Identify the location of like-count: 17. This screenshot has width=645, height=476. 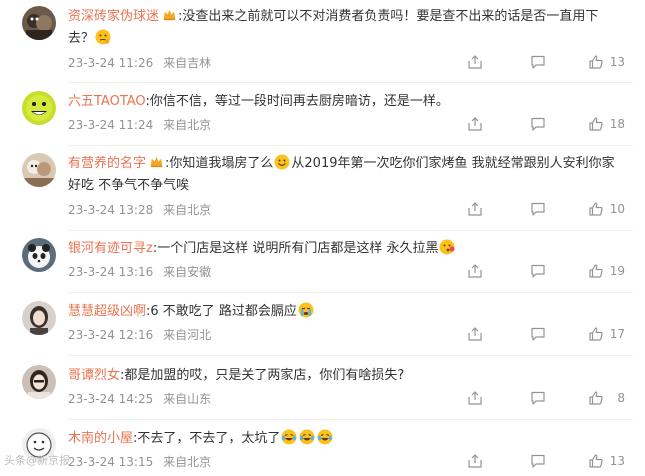
(617, 334).